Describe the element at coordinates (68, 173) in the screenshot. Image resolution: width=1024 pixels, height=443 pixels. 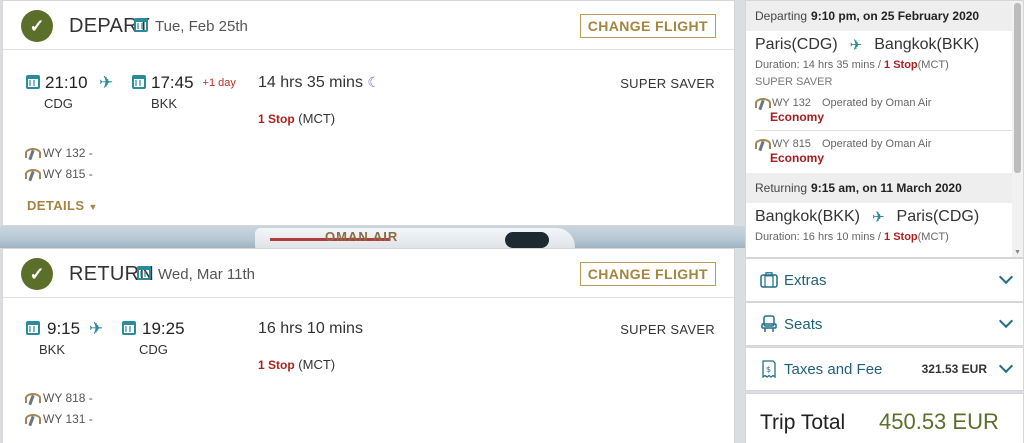
I see `flight-number: WY 815 -` at that location.